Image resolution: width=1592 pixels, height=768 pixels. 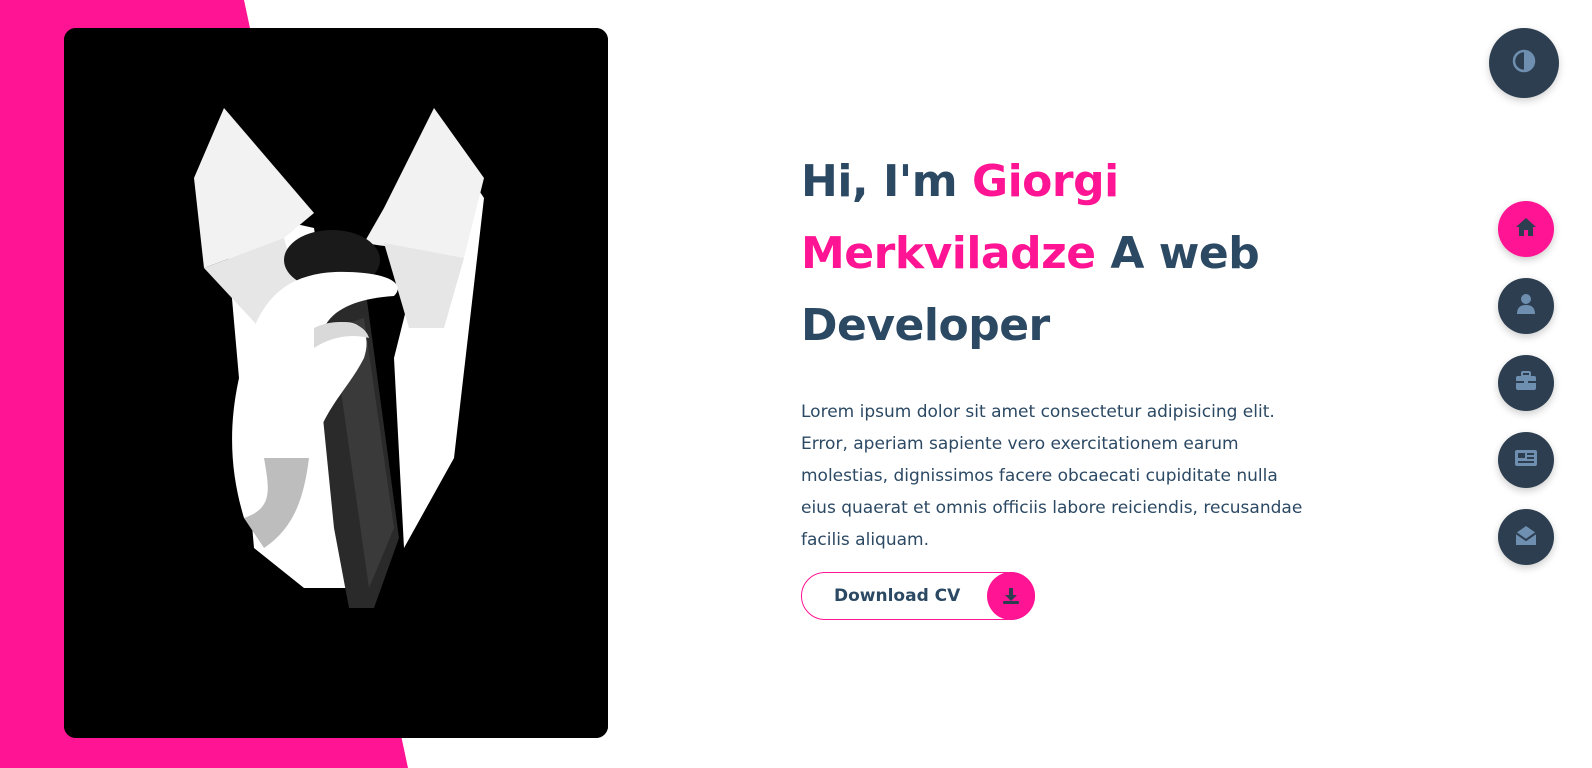 I want to click on download-cv-label: Download CV, so click(x=897, y=596).